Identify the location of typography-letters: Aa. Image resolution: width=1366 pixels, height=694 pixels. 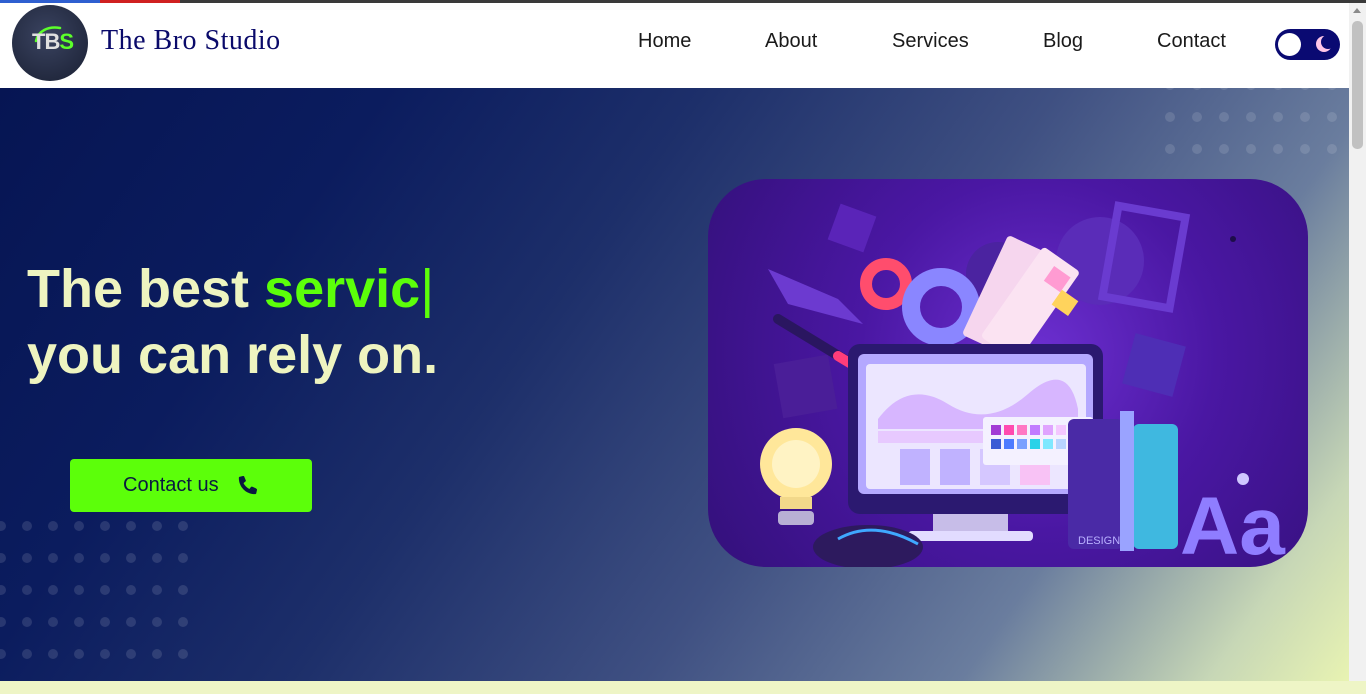
(1233, 524).